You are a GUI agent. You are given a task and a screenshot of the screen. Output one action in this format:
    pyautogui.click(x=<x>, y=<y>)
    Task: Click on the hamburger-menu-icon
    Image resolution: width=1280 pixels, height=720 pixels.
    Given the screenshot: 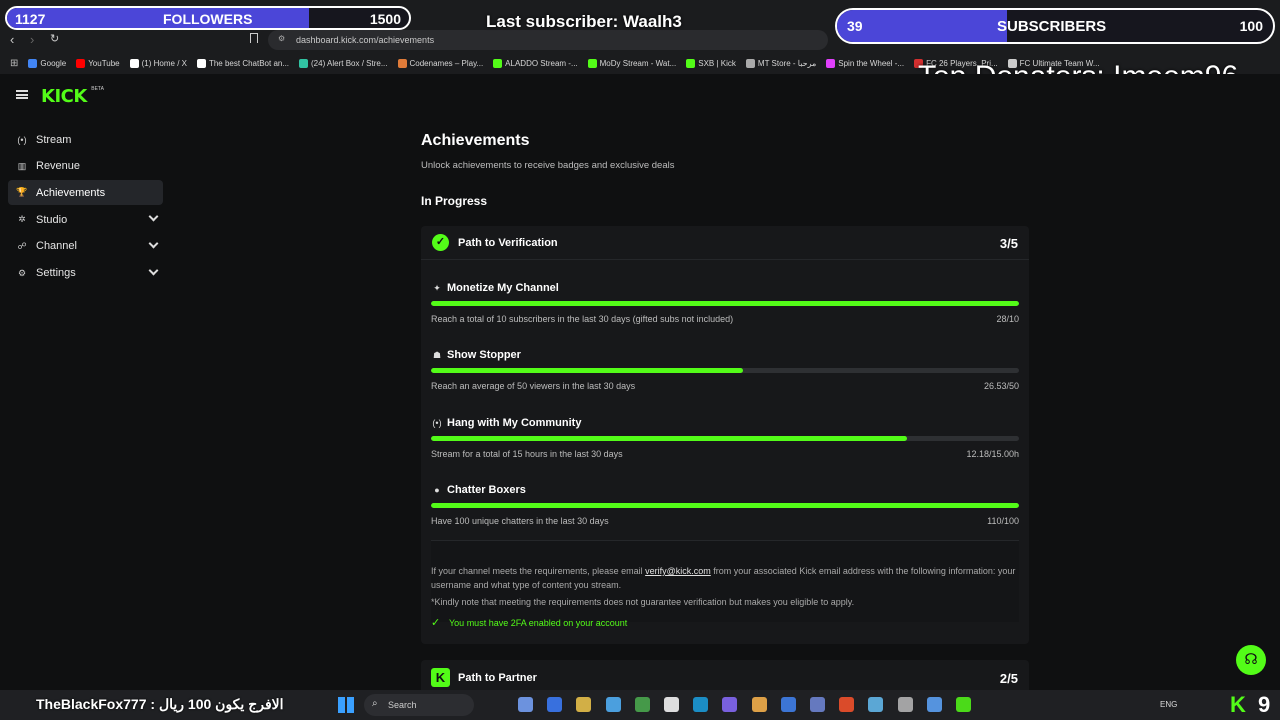 What is the action you would take?
    pyautogui.click(x=22, y=94)
    